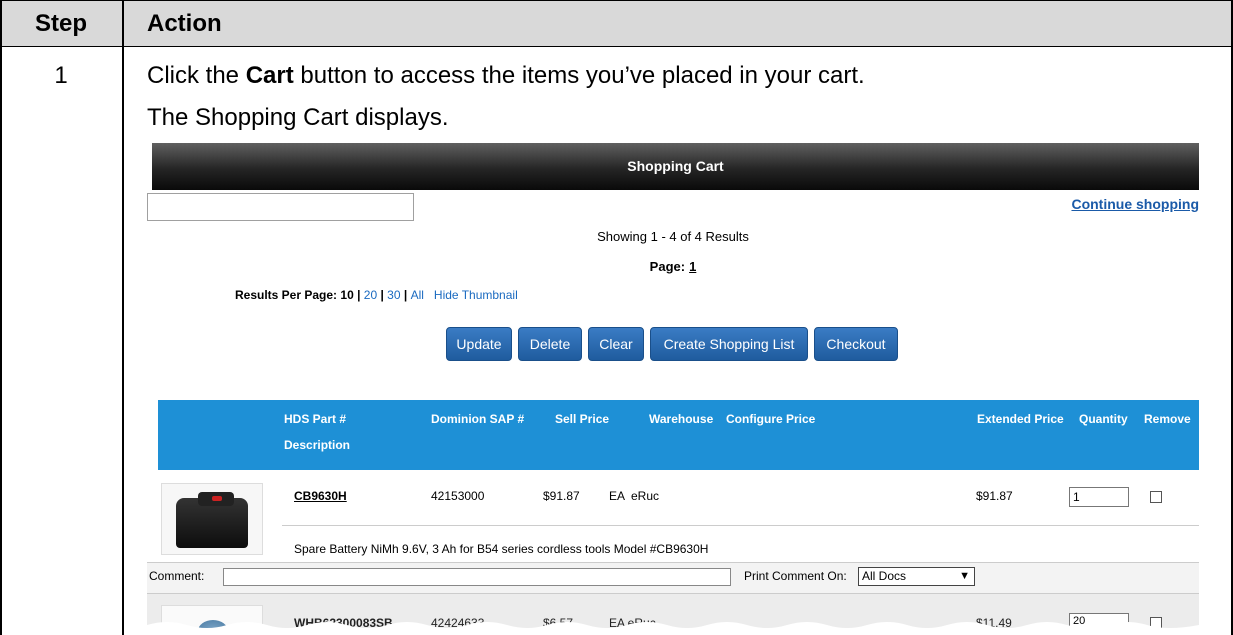  What do you see at coordinates (269, 75) in the screenshot?
I see `instruction-cart-bold: Cart` at bounding box center [269, 75].